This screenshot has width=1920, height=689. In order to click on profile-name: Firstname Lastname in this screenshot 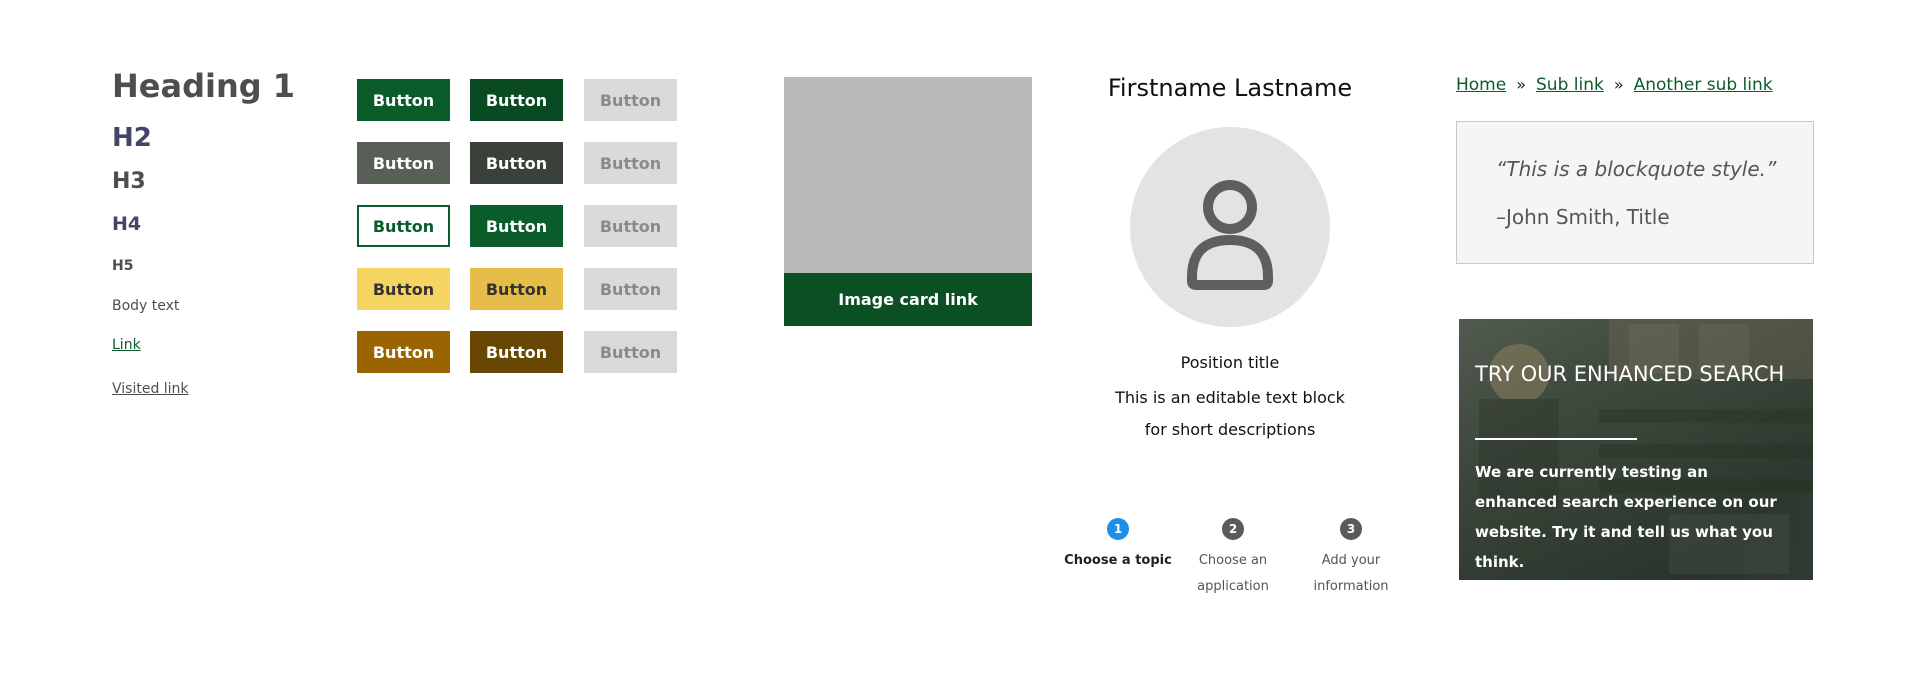, I will do `click(1230, 88)`.